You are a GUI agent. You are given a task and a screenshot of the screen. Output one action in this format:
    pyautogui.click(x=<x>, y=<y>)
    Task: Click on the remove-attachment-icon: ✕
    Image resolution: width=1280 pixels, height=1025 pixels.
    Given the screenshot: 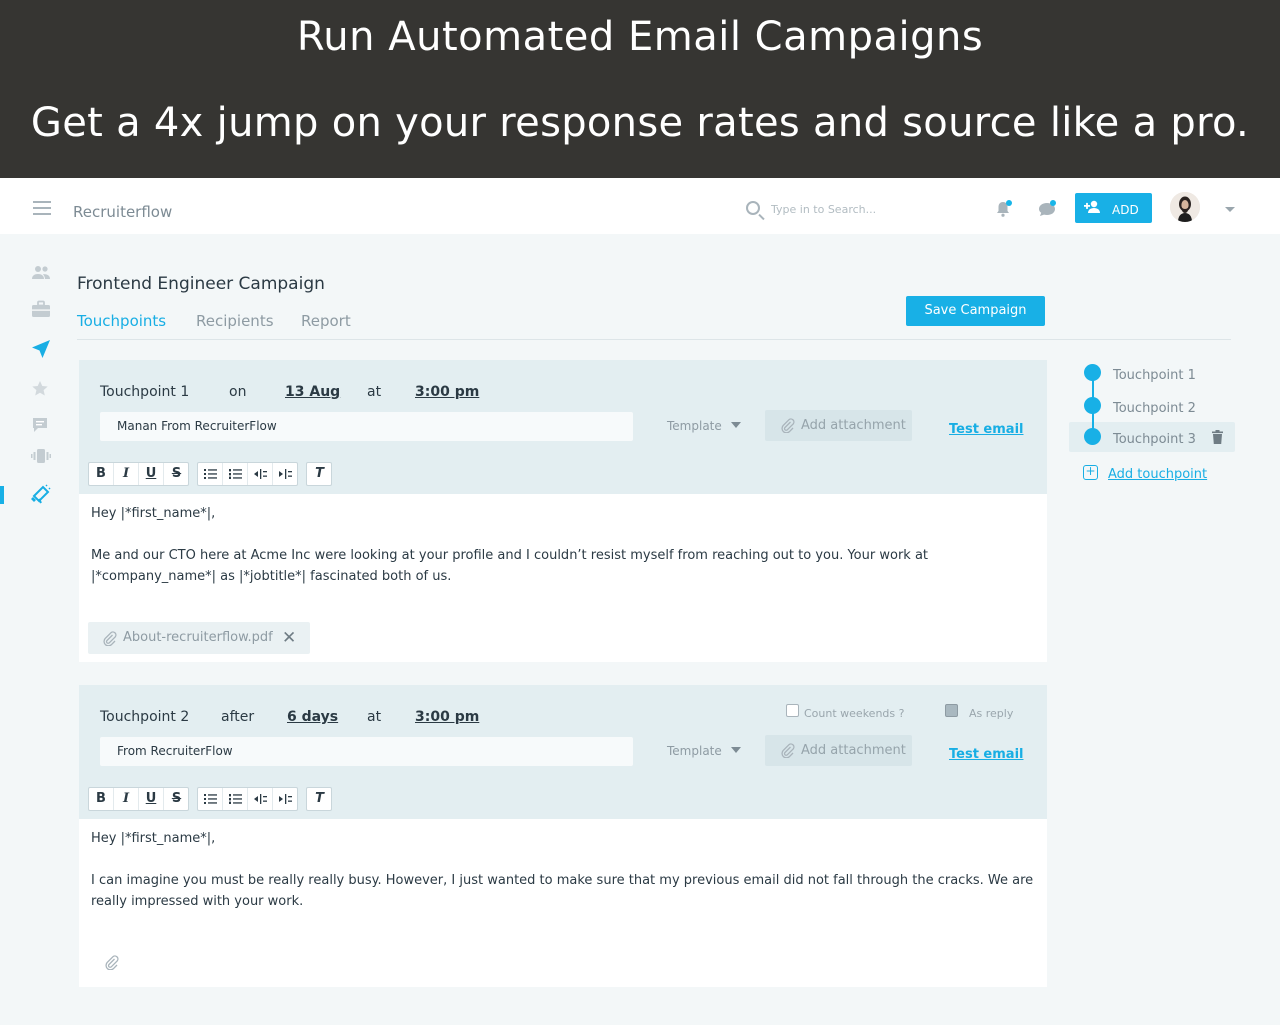 What is the action you would take?
    pyautogui.click(x=289, y=638)
    